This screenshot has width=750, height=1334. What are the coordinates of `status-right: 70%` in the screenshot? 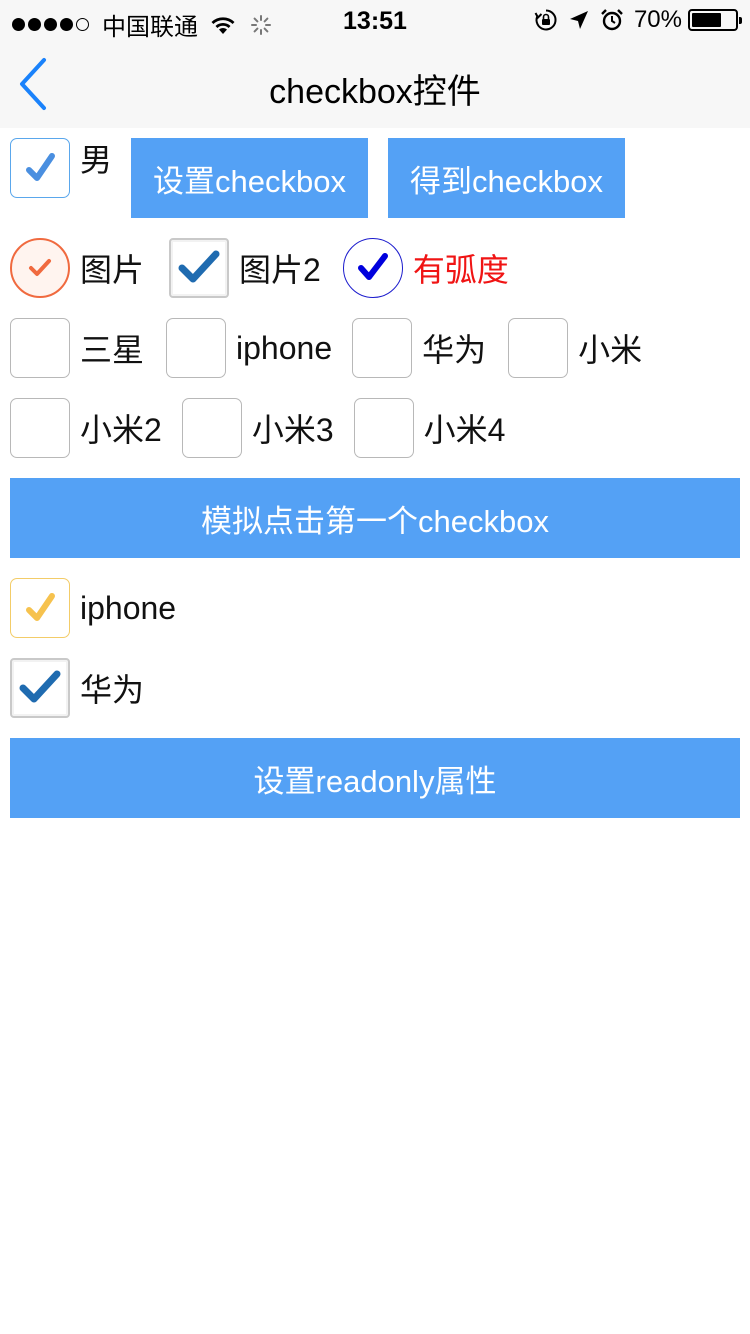 It's located at (633, 20).